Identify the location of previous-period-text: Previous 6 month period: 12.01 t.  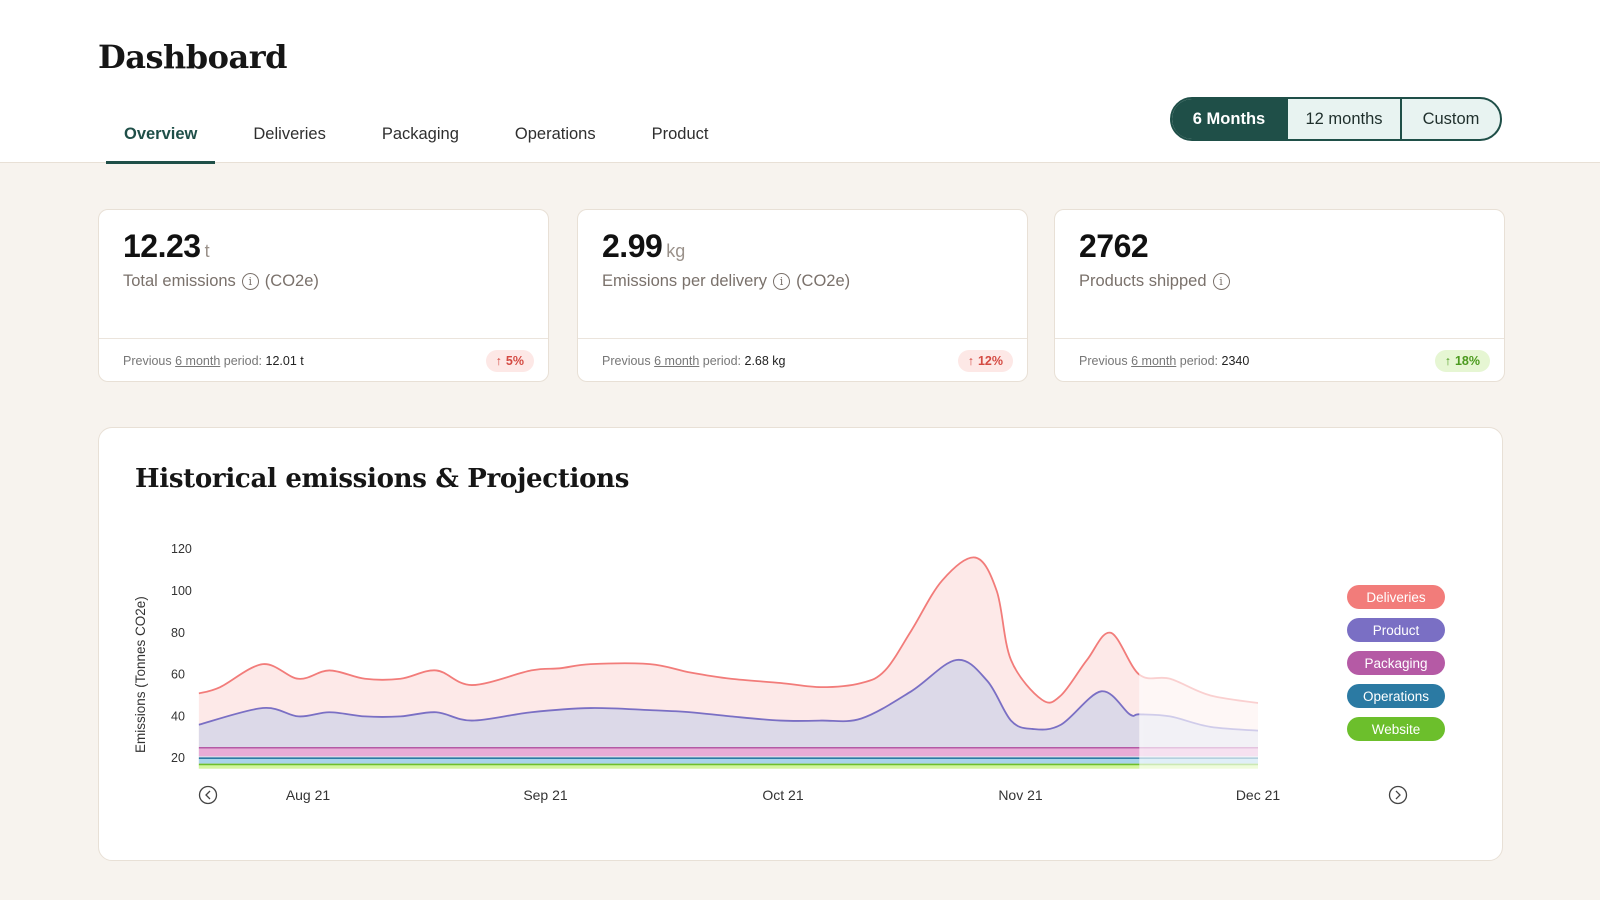
(213, 361).